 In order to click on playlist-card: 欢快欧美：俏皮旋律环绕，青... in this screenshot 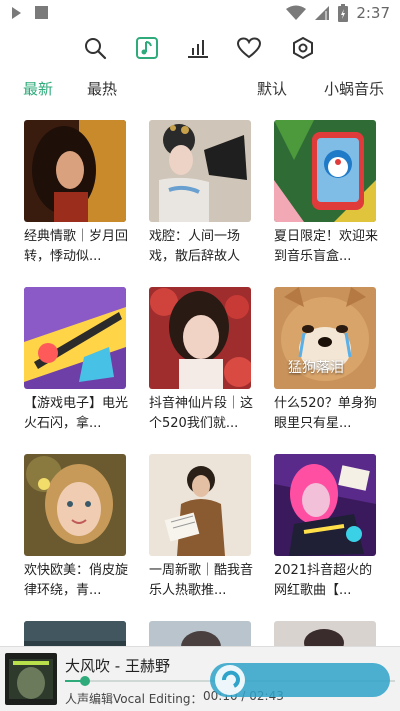, I will do `click(76, 527)`.